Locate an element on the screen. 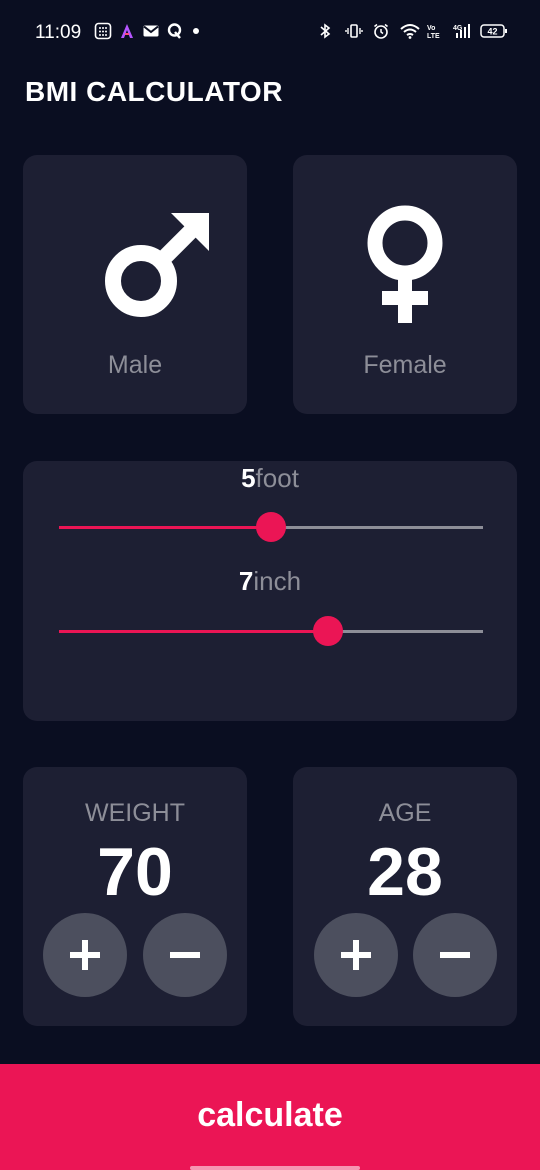  inch-slider-fill is located at coordinates (194, 631).